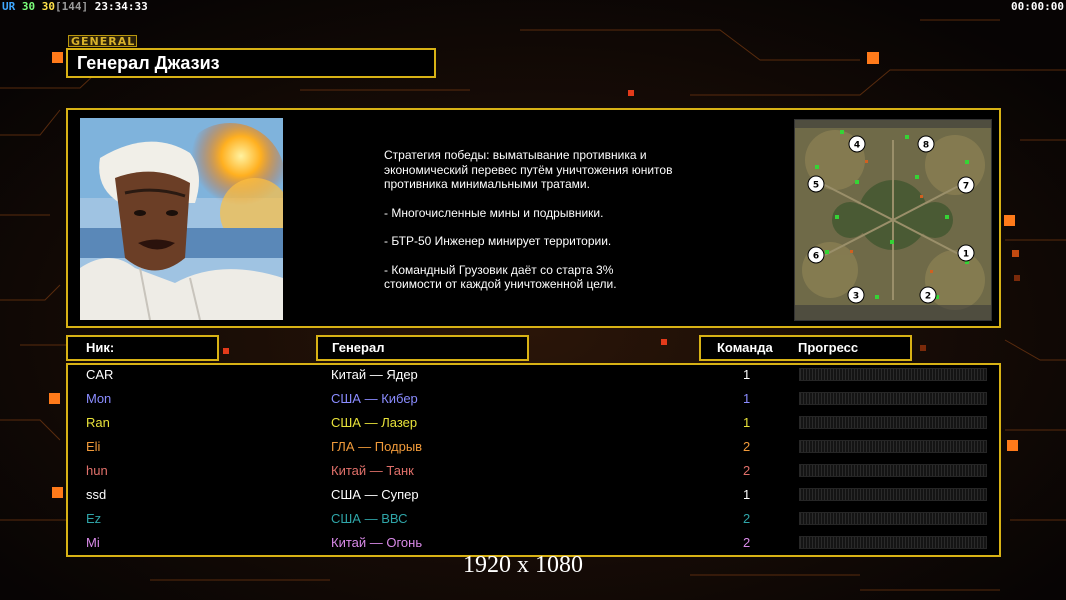 The height and width of the screenshot is (600, 1066). I want to click on spawn-marker: 7, so click(966, 185).